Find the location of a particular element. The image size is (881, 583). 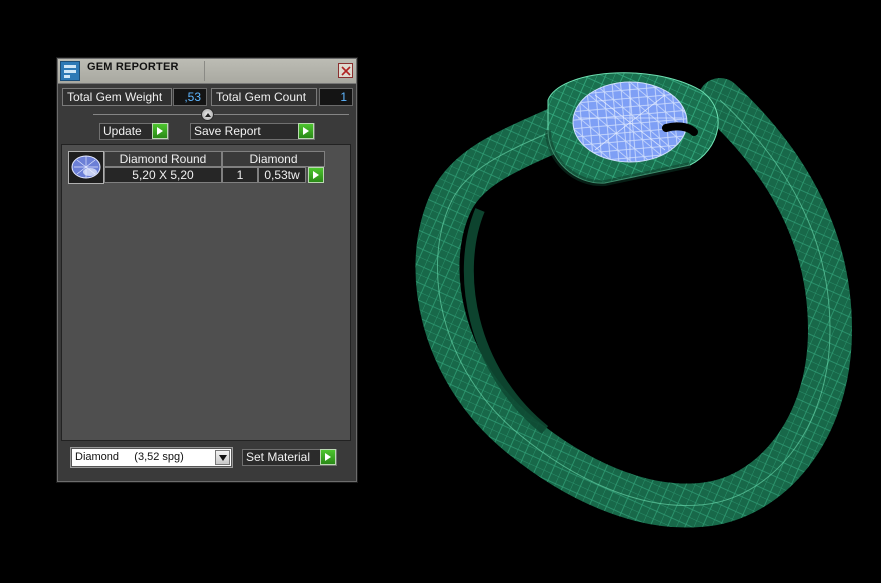

column-header-material: Diamond is located at coordinates (273, 159).